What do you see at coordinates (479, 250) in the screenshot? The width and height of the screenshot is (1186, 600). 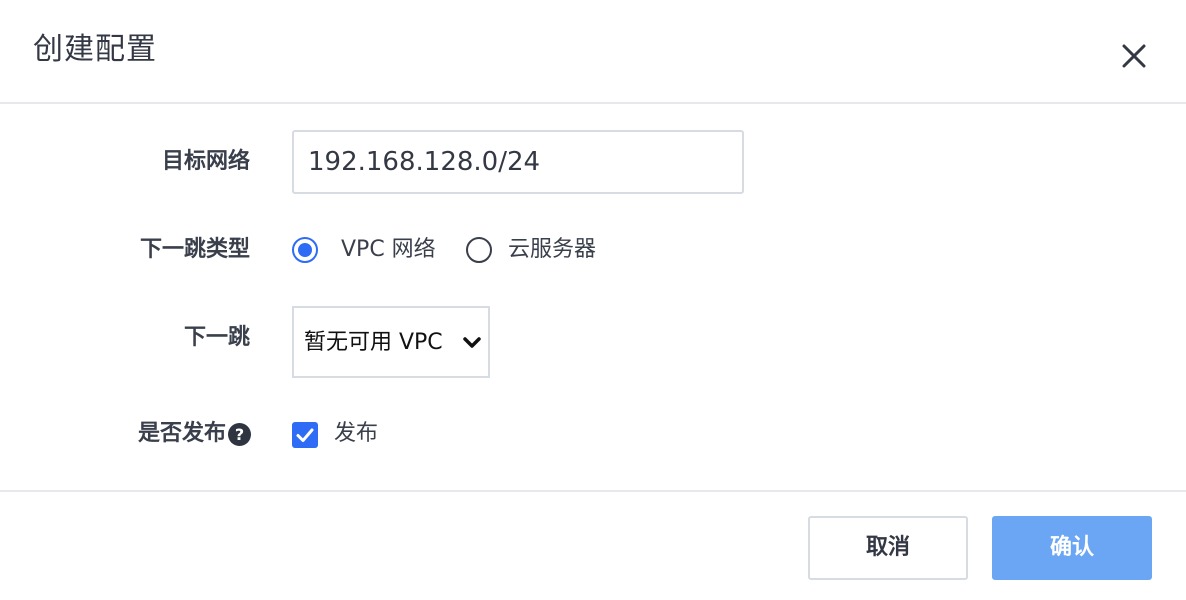 I see `radio-cloud-server` at bounding box center [479, 250].